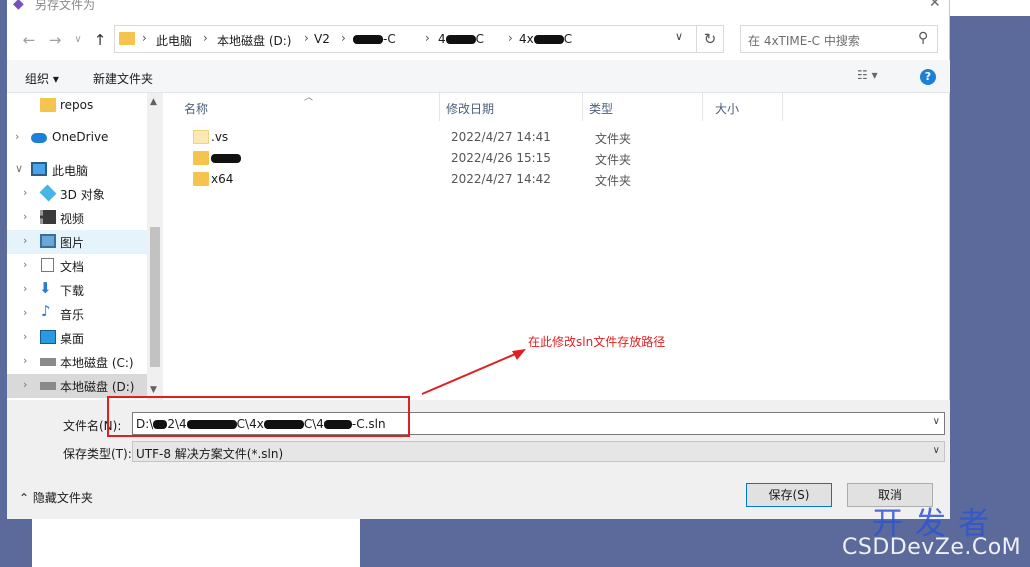 The width and height of the screenshot is (1030, 567). What do you see at coordinates (65, 6) in the screenshot?
I see `dialog-title: 另存文件为` at bounding box center [65, 6].